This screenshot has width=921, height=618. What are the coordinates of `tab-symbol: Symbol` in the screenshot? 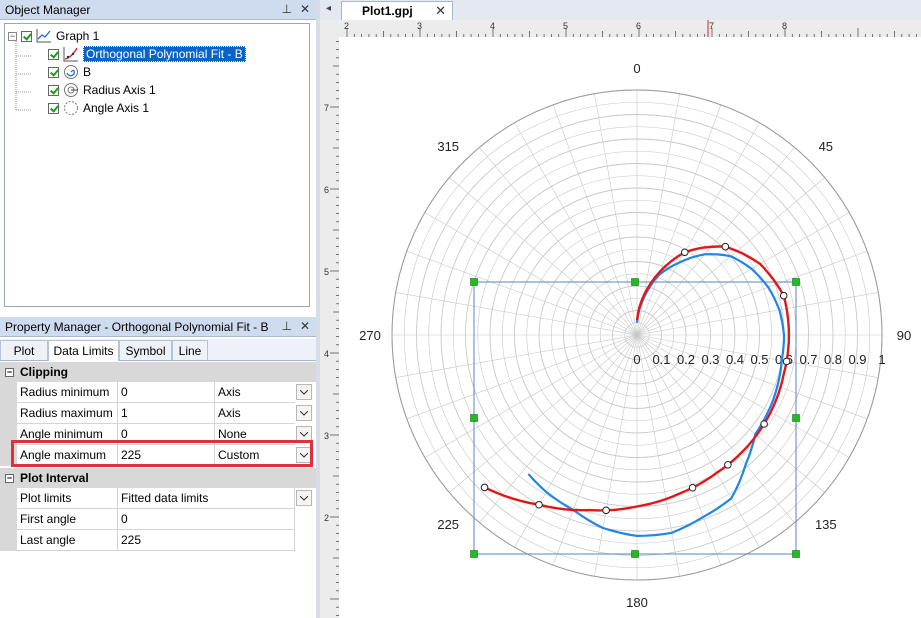 It's located at (145, 350).